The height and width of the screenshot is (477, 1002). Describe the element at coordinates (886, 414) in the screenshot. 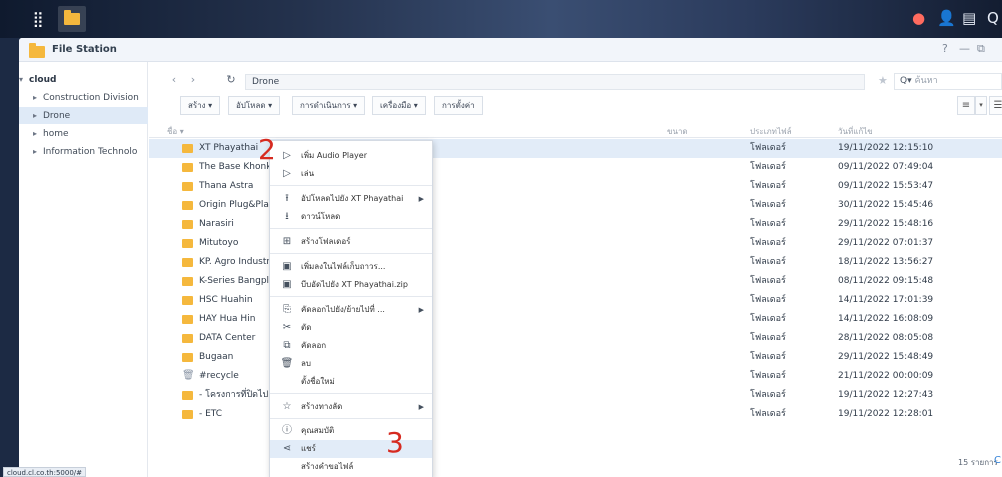

I see `file-modified: 19/11/2022 12:28:01` at that location.